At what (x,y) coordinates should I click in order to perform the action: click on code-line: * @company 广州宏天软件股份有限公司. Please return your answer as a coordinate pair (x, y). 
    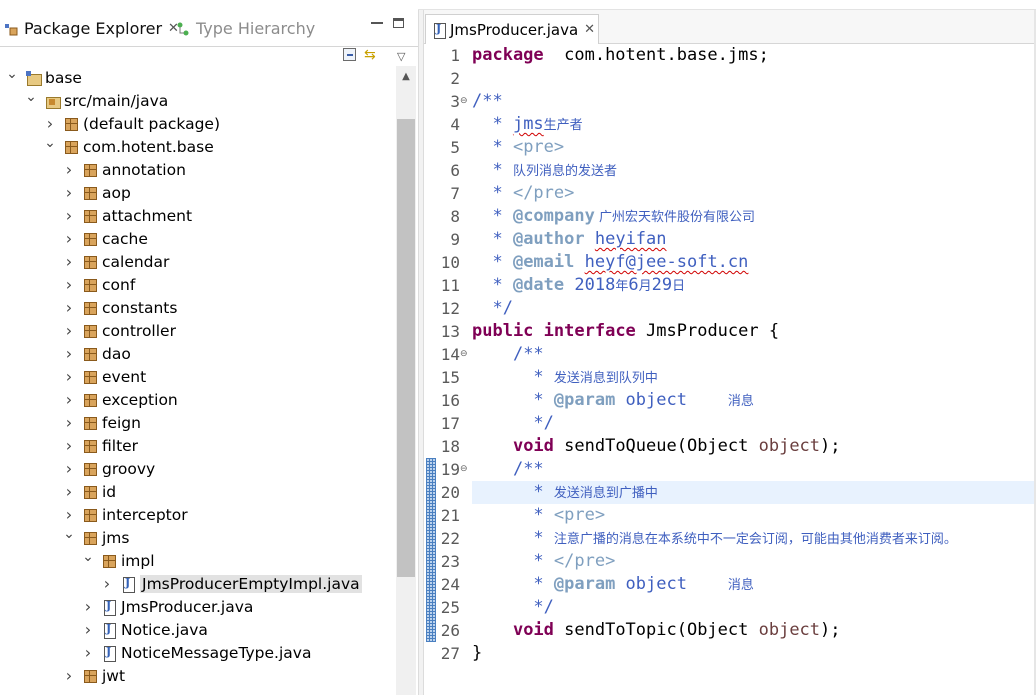
    Looking at the image, I should click on (754, 216).